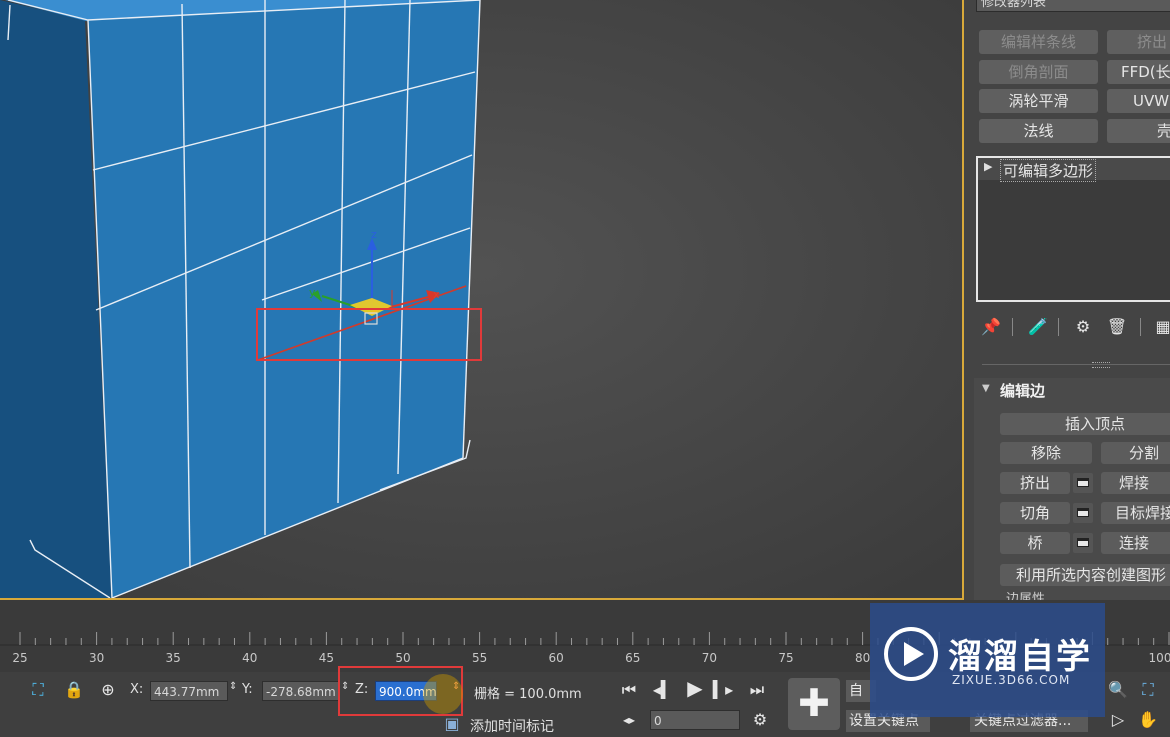 Image resolution: width=1170 pixels, height=737 pixels. Describe the element at coordinates (1138, 42) in the screenshot. I see `extrude-modifier-button: 挤出` at that location.